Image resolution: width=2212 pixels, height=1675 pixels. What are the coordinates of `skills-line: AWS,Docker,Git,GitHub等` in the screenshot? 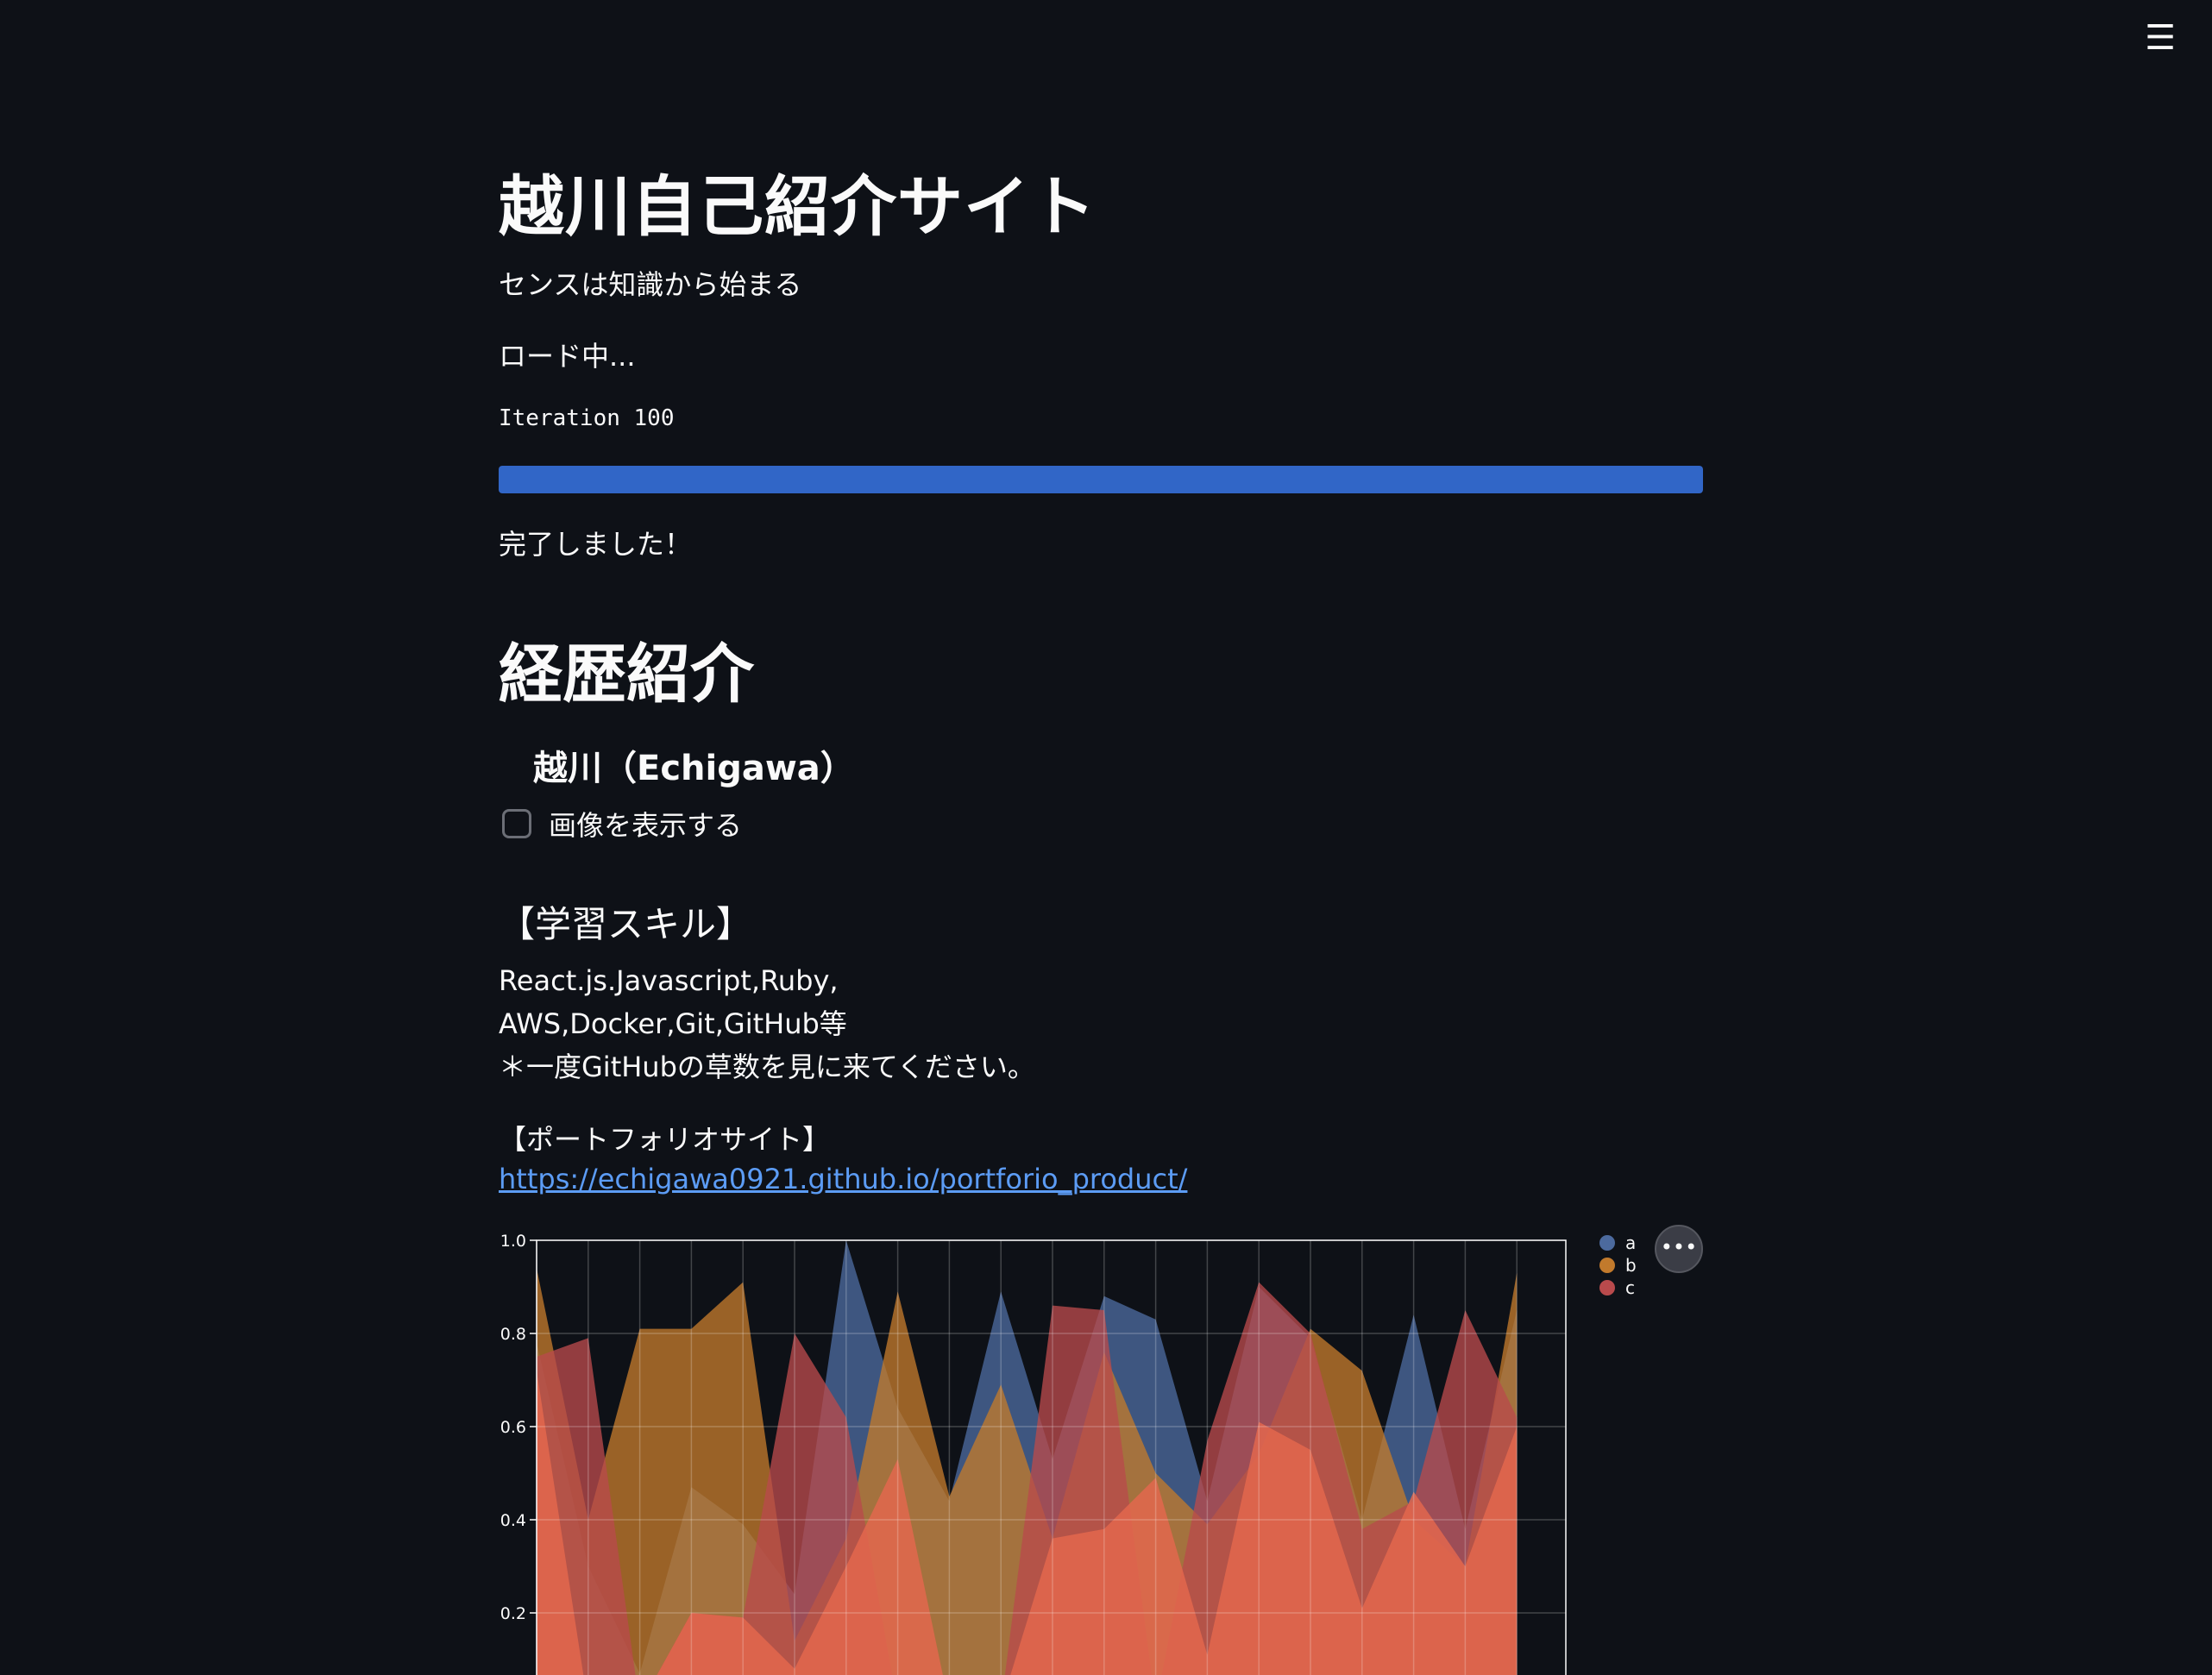 It's located at (673, 1023).